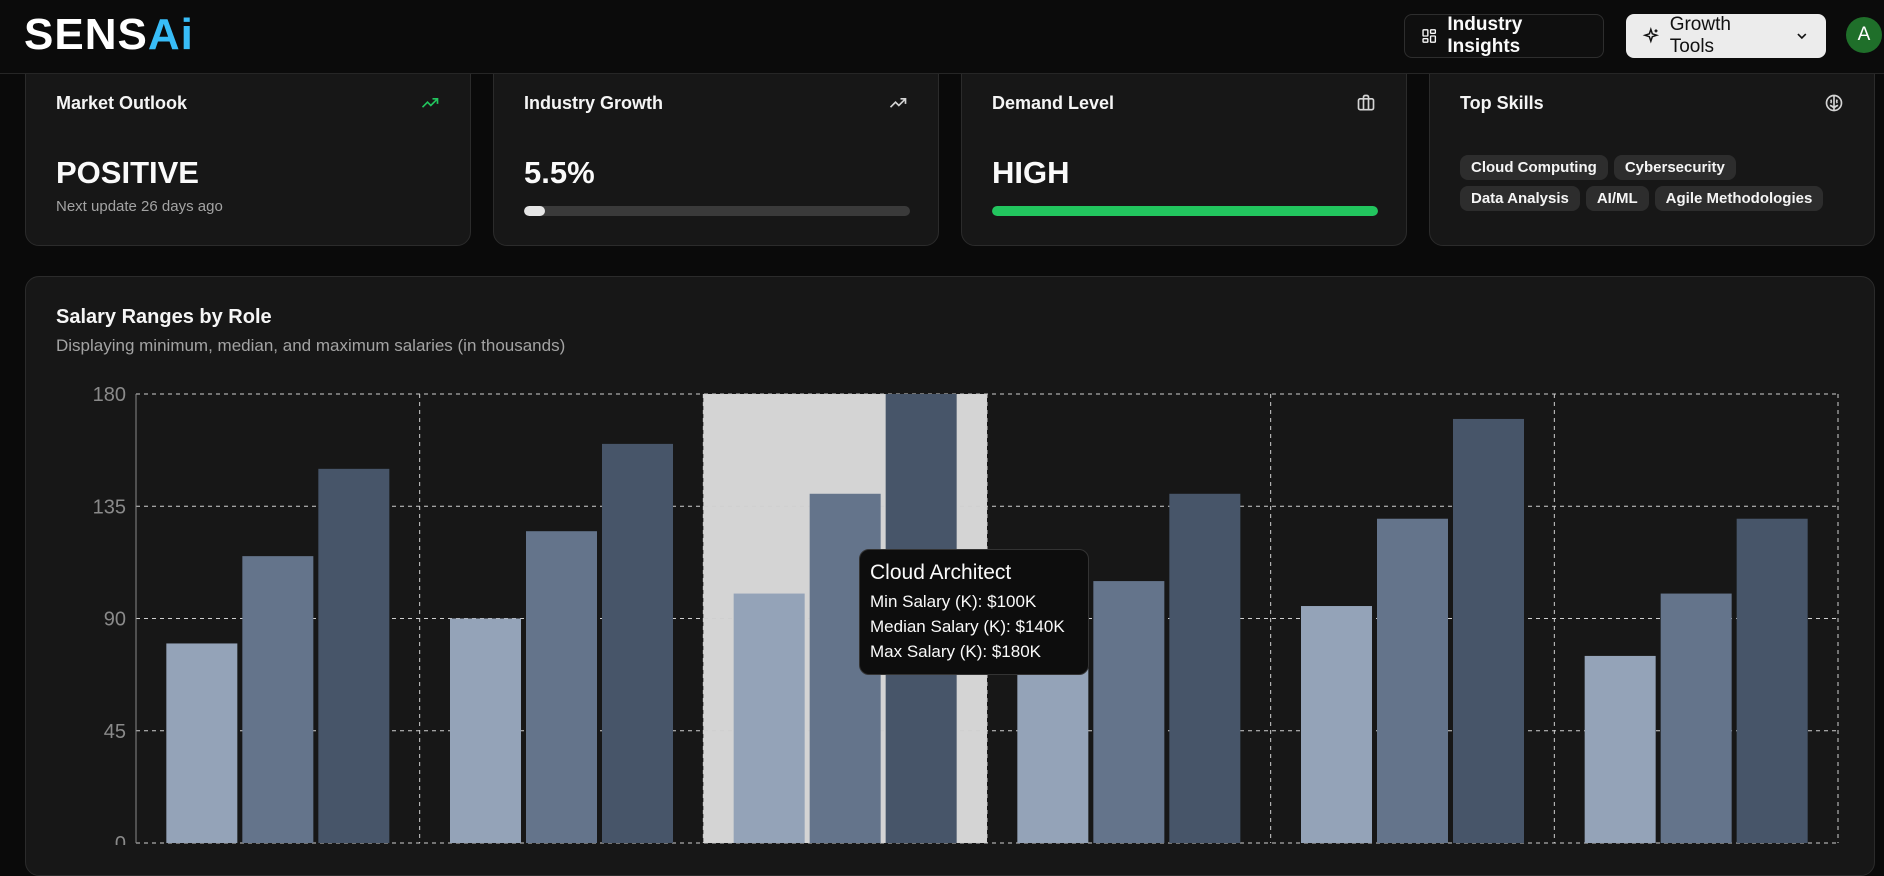 The height and width of the screenshot is (876, 1884). What do you see at coordinates (120, 839) in the screenshot?
I see `y-axis-tick-label: 0` at bounding box center [120, 839].